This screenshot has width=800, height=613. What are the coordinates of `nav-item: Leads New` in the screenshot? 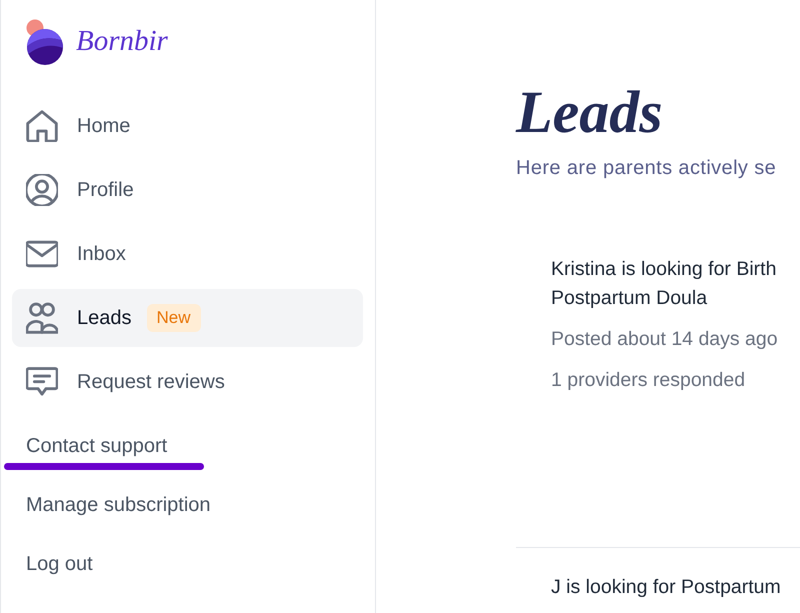 It's located at (187, 318).